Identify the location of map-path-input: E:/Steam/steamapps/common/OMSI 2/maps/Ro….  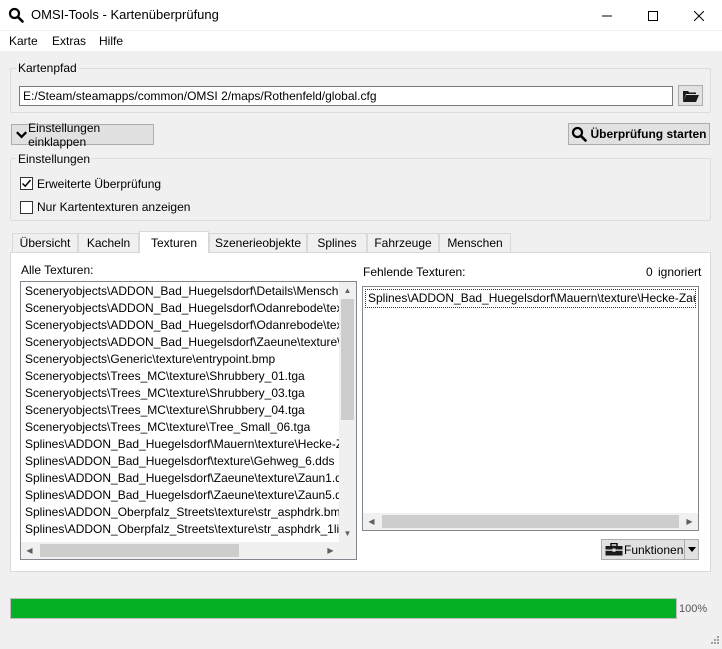
(346, 96).